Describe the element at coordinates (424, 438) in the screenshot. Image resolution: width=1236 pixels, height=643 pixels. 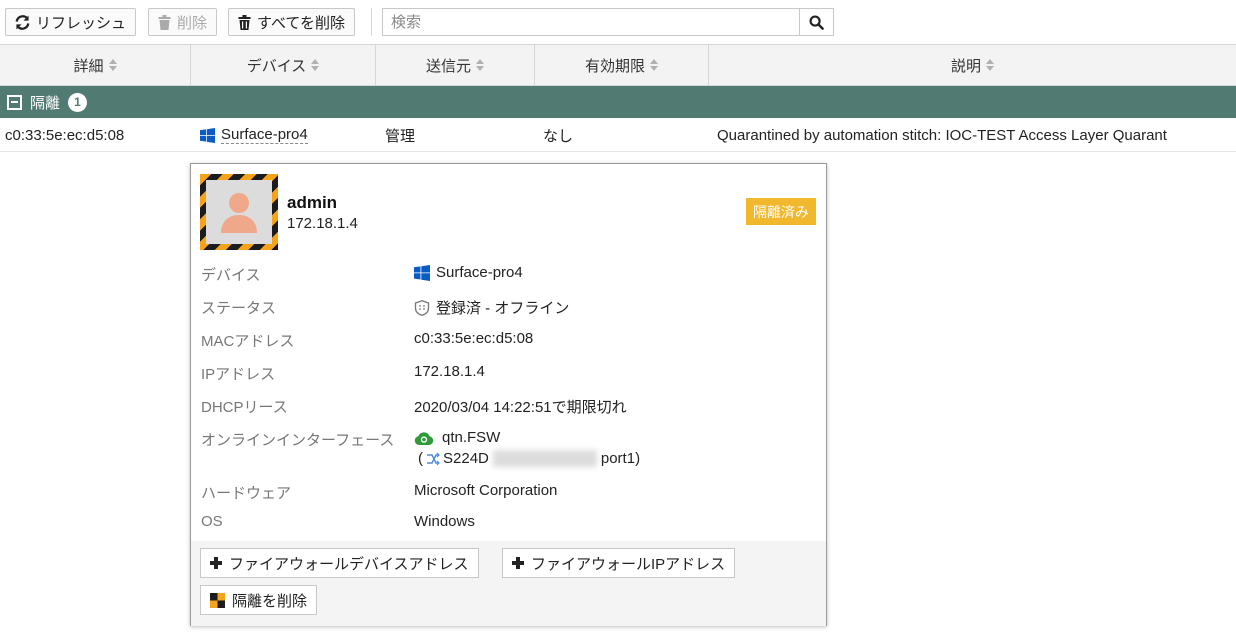
I see `cloud-icon` at that location.